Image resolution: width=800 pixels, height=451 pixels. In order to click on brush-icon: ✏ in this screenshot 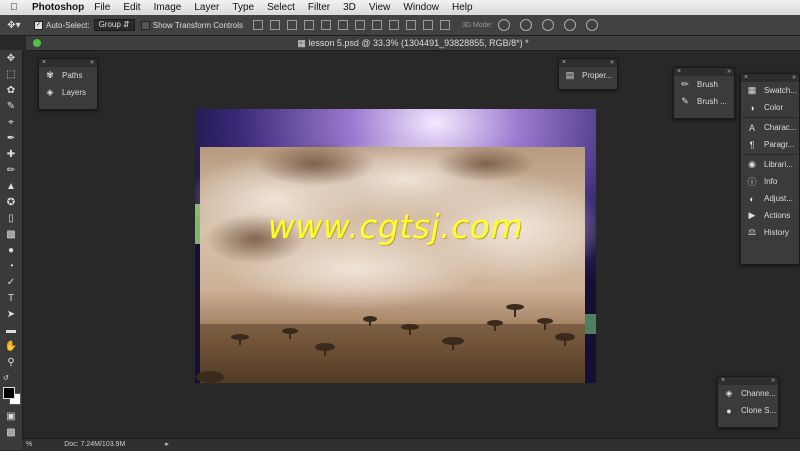, I will do `click(685, 84)`.